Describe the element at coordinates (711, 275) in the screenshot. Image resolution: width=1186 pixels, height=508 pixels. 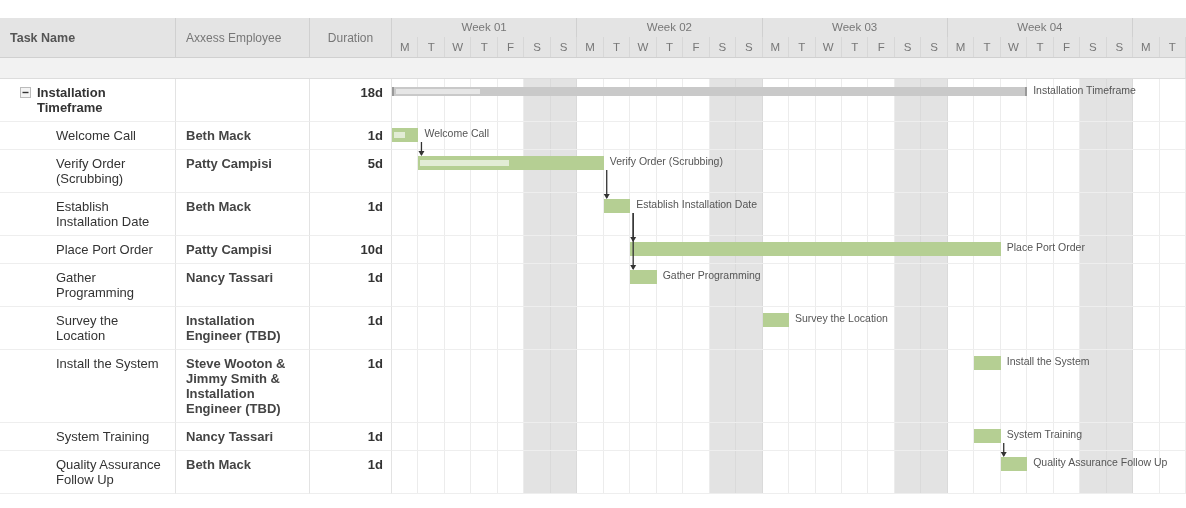
I see `bar-label: Gather Programming` at that location.